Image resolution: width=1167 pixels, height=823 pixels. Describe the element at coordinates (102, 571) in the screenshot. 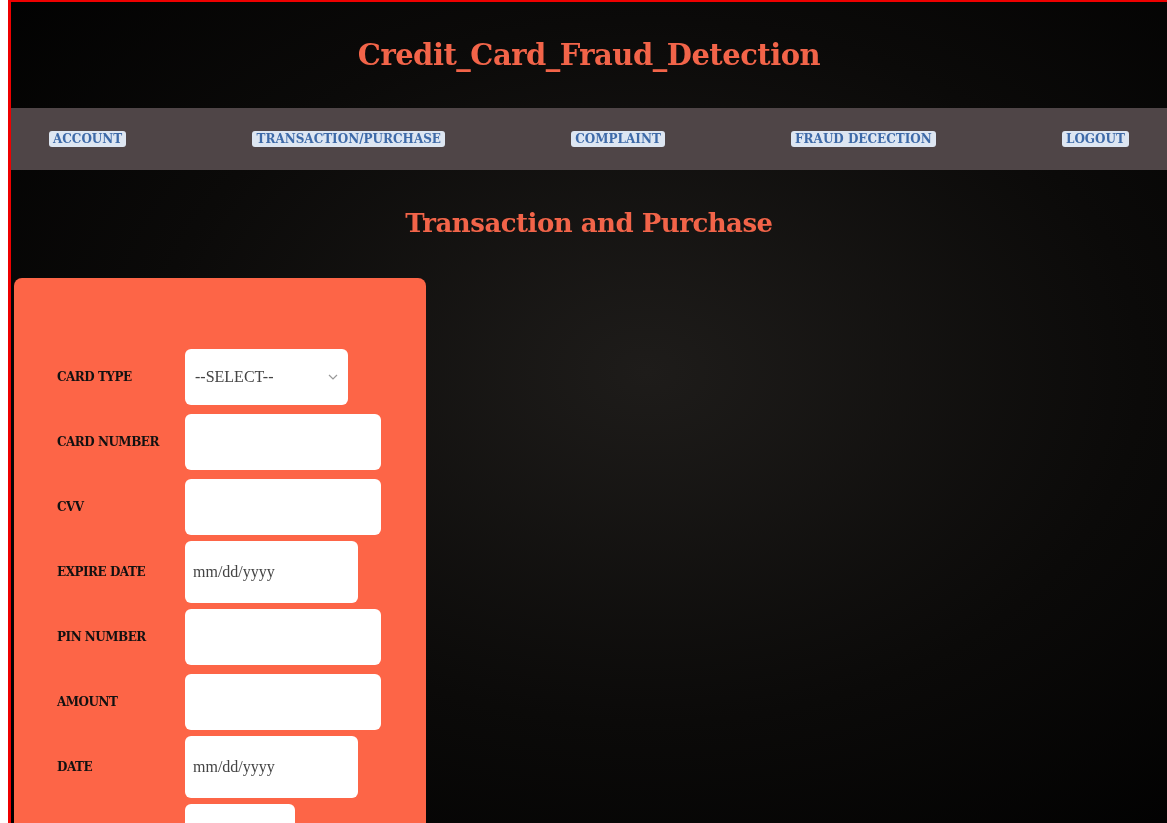

I see `field-label: EXPIRE DATE` at that location.